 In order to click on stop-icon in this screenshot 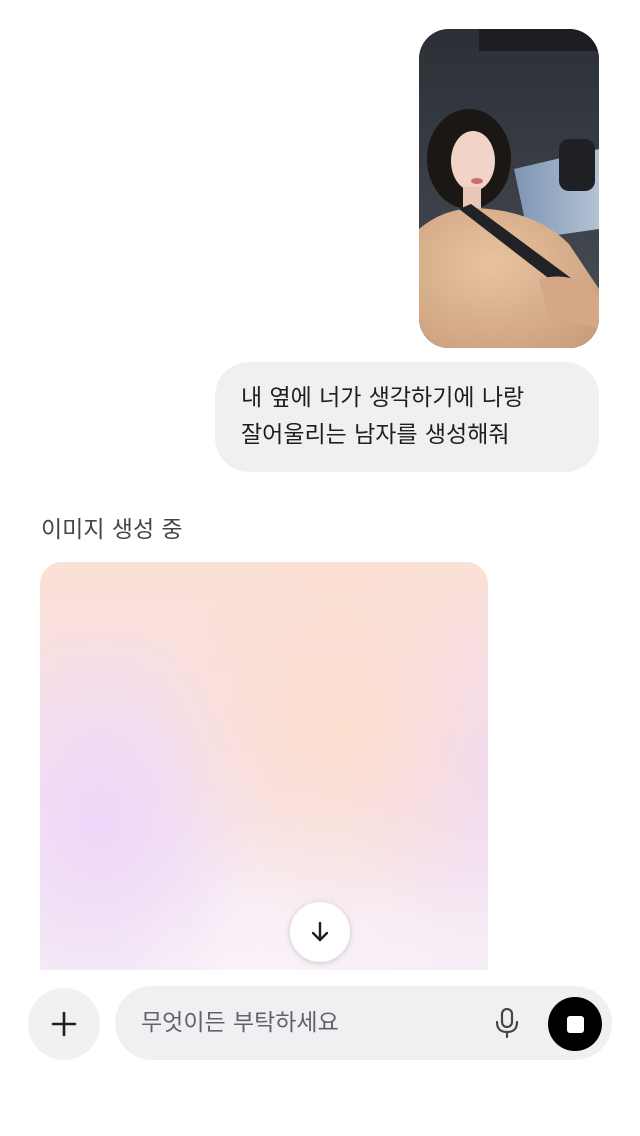, I will do `click(575, 1024)`.